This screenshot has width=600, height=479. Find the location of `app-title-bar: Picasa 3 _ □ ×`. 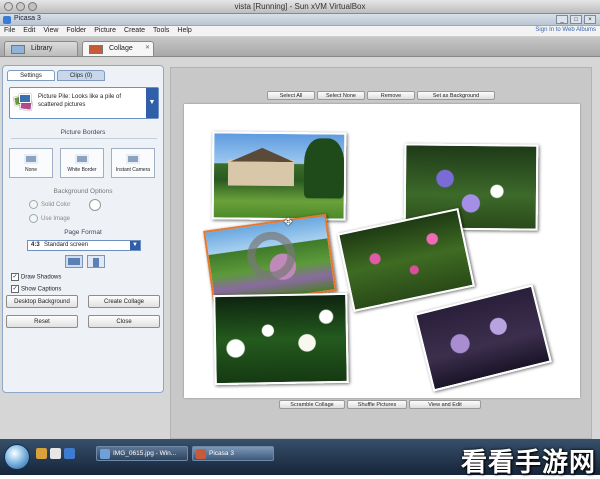

app-title-bar: Picasa 3 _ □ × is located at coordinates (300, 20).